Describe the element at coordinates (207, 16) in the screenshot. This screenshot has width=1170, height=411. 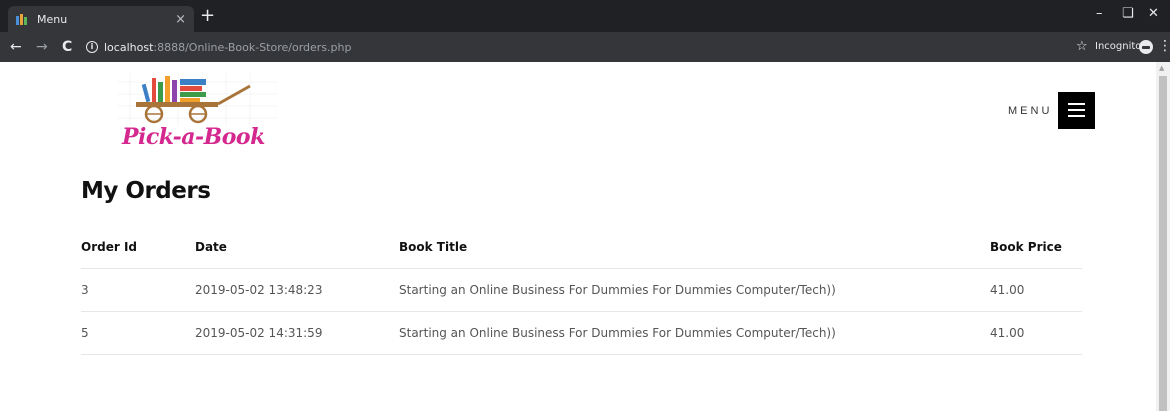
I see `new-tab-button: +` at that location.